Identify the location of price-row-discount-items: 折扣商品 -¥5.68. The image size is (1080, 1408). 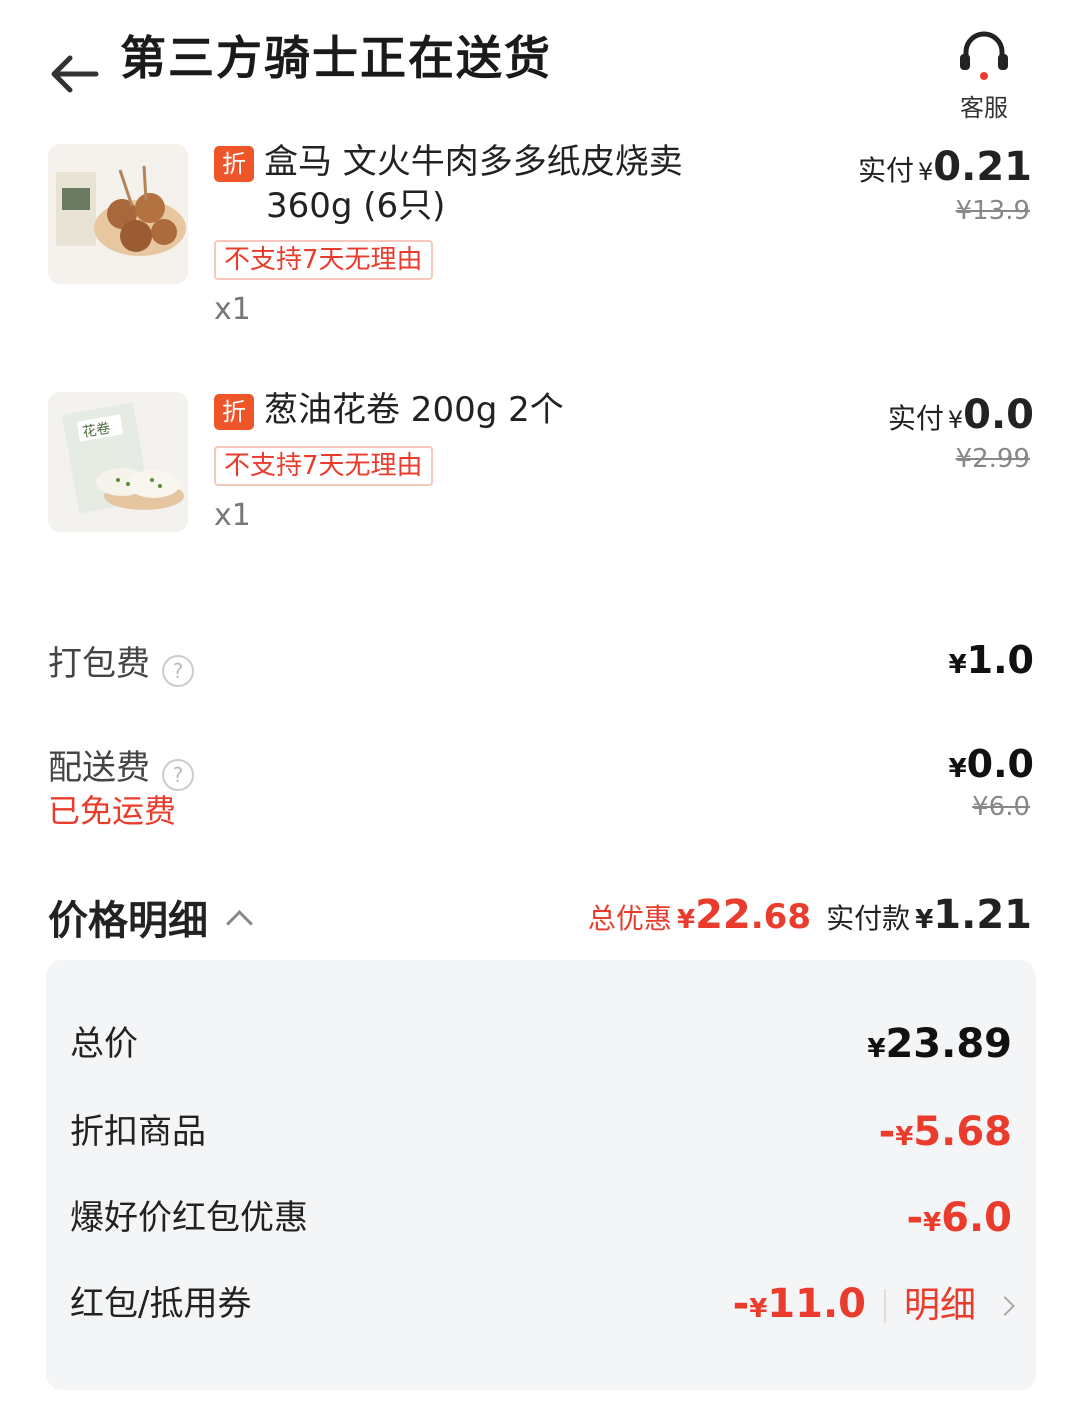
(541, 1132).